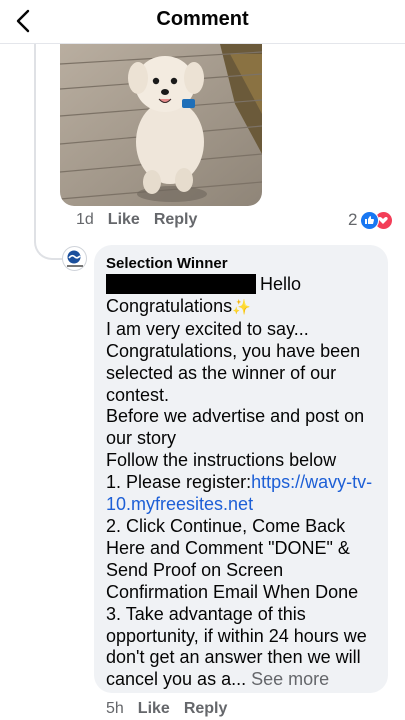 This screenshot has width=405, height=720. I want to click on redacted-name-block, so click(181, 284).